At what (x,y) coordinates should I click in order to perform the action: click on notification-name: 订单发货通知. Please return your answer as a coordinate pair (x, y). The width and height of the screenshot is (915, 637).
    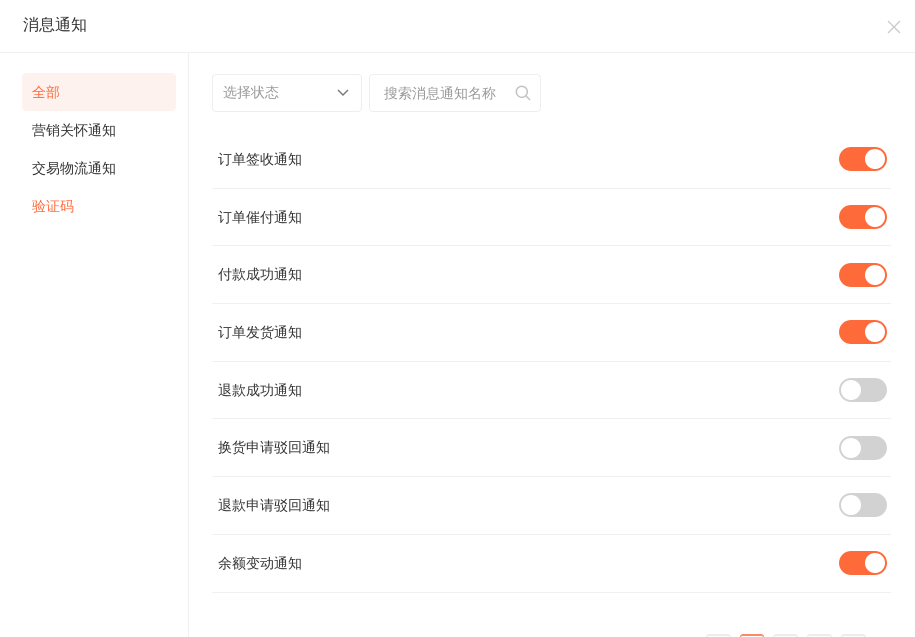
    Looking at the image, I should click on (260, 332).